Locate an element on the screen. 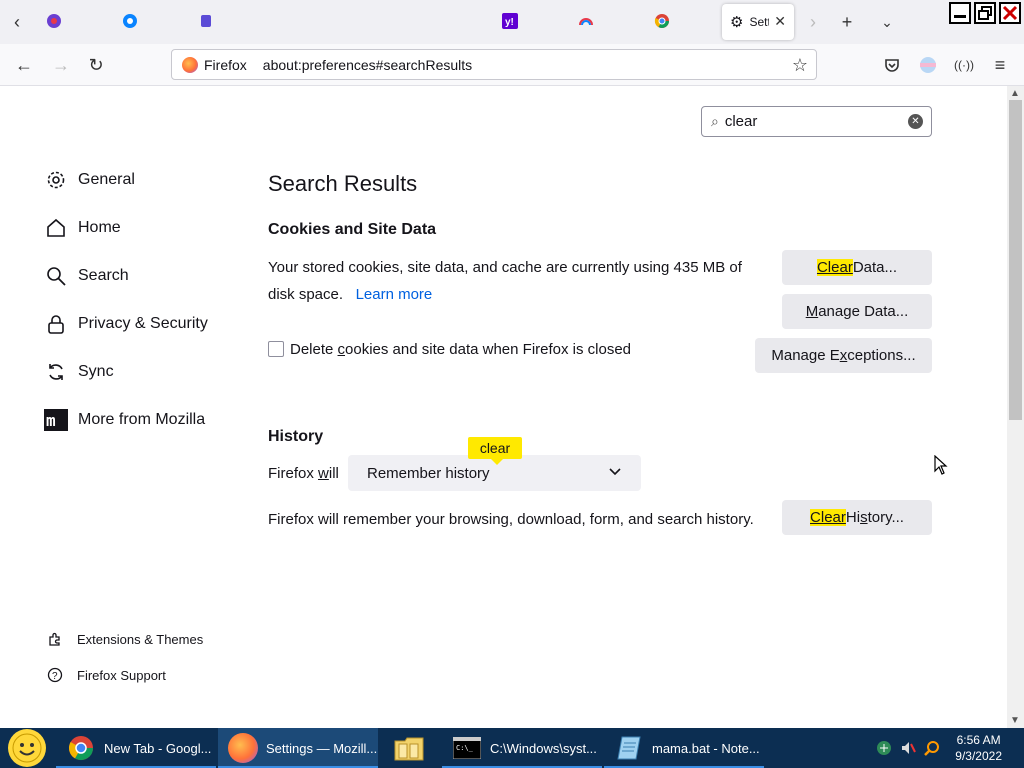 Image resolution: width=1024 pixels, height=768 pixels. select-value: Remember history is located at coordinates (428, 473).